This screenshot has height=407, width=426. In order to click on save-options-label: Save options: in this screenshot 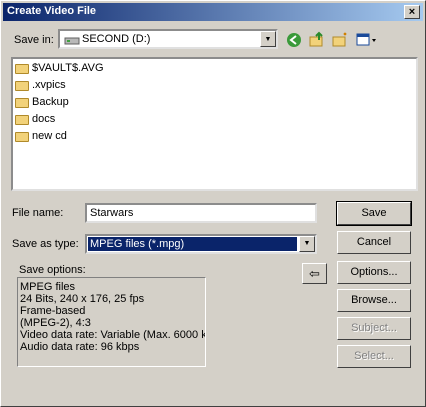, I will do `click(52, 270)`.